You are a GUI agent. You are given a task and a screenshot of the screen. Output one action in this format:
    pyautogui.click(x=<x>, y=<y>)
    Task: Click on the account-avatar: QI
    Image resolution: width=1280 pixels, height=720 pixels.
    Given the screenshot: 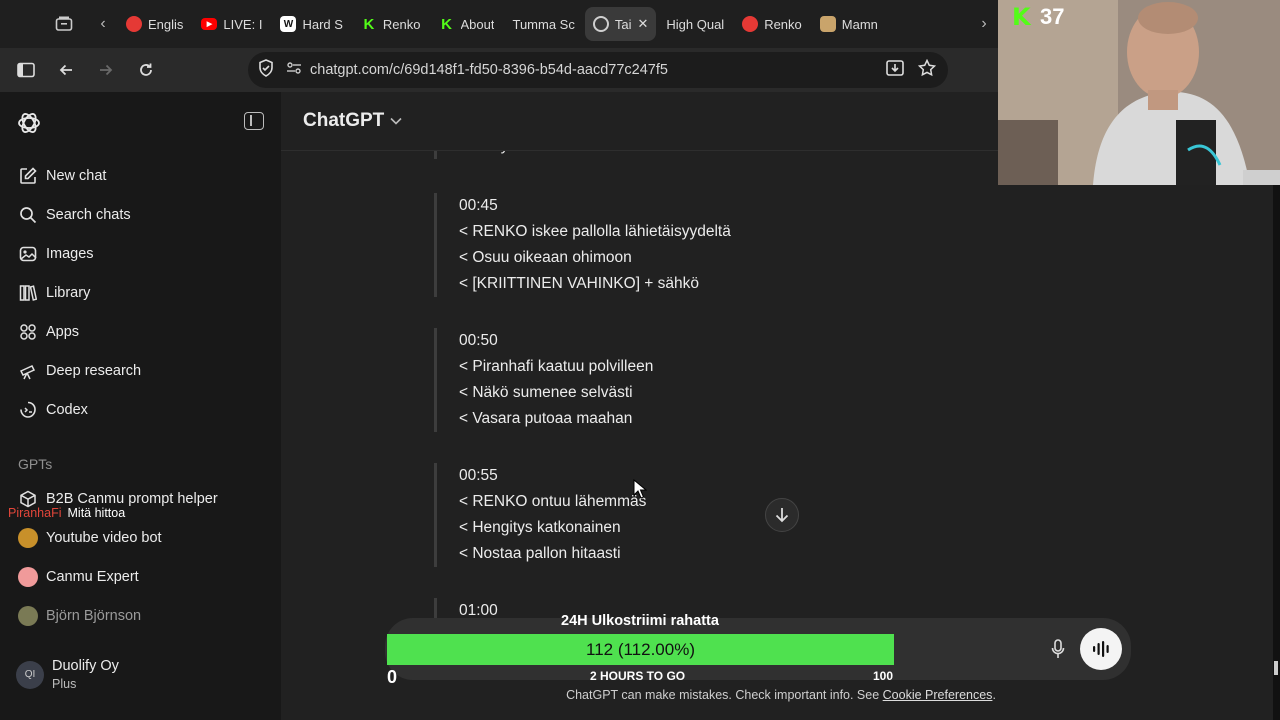 What is the action you would take?
    pyautogui.click(x=30, y=674)
    